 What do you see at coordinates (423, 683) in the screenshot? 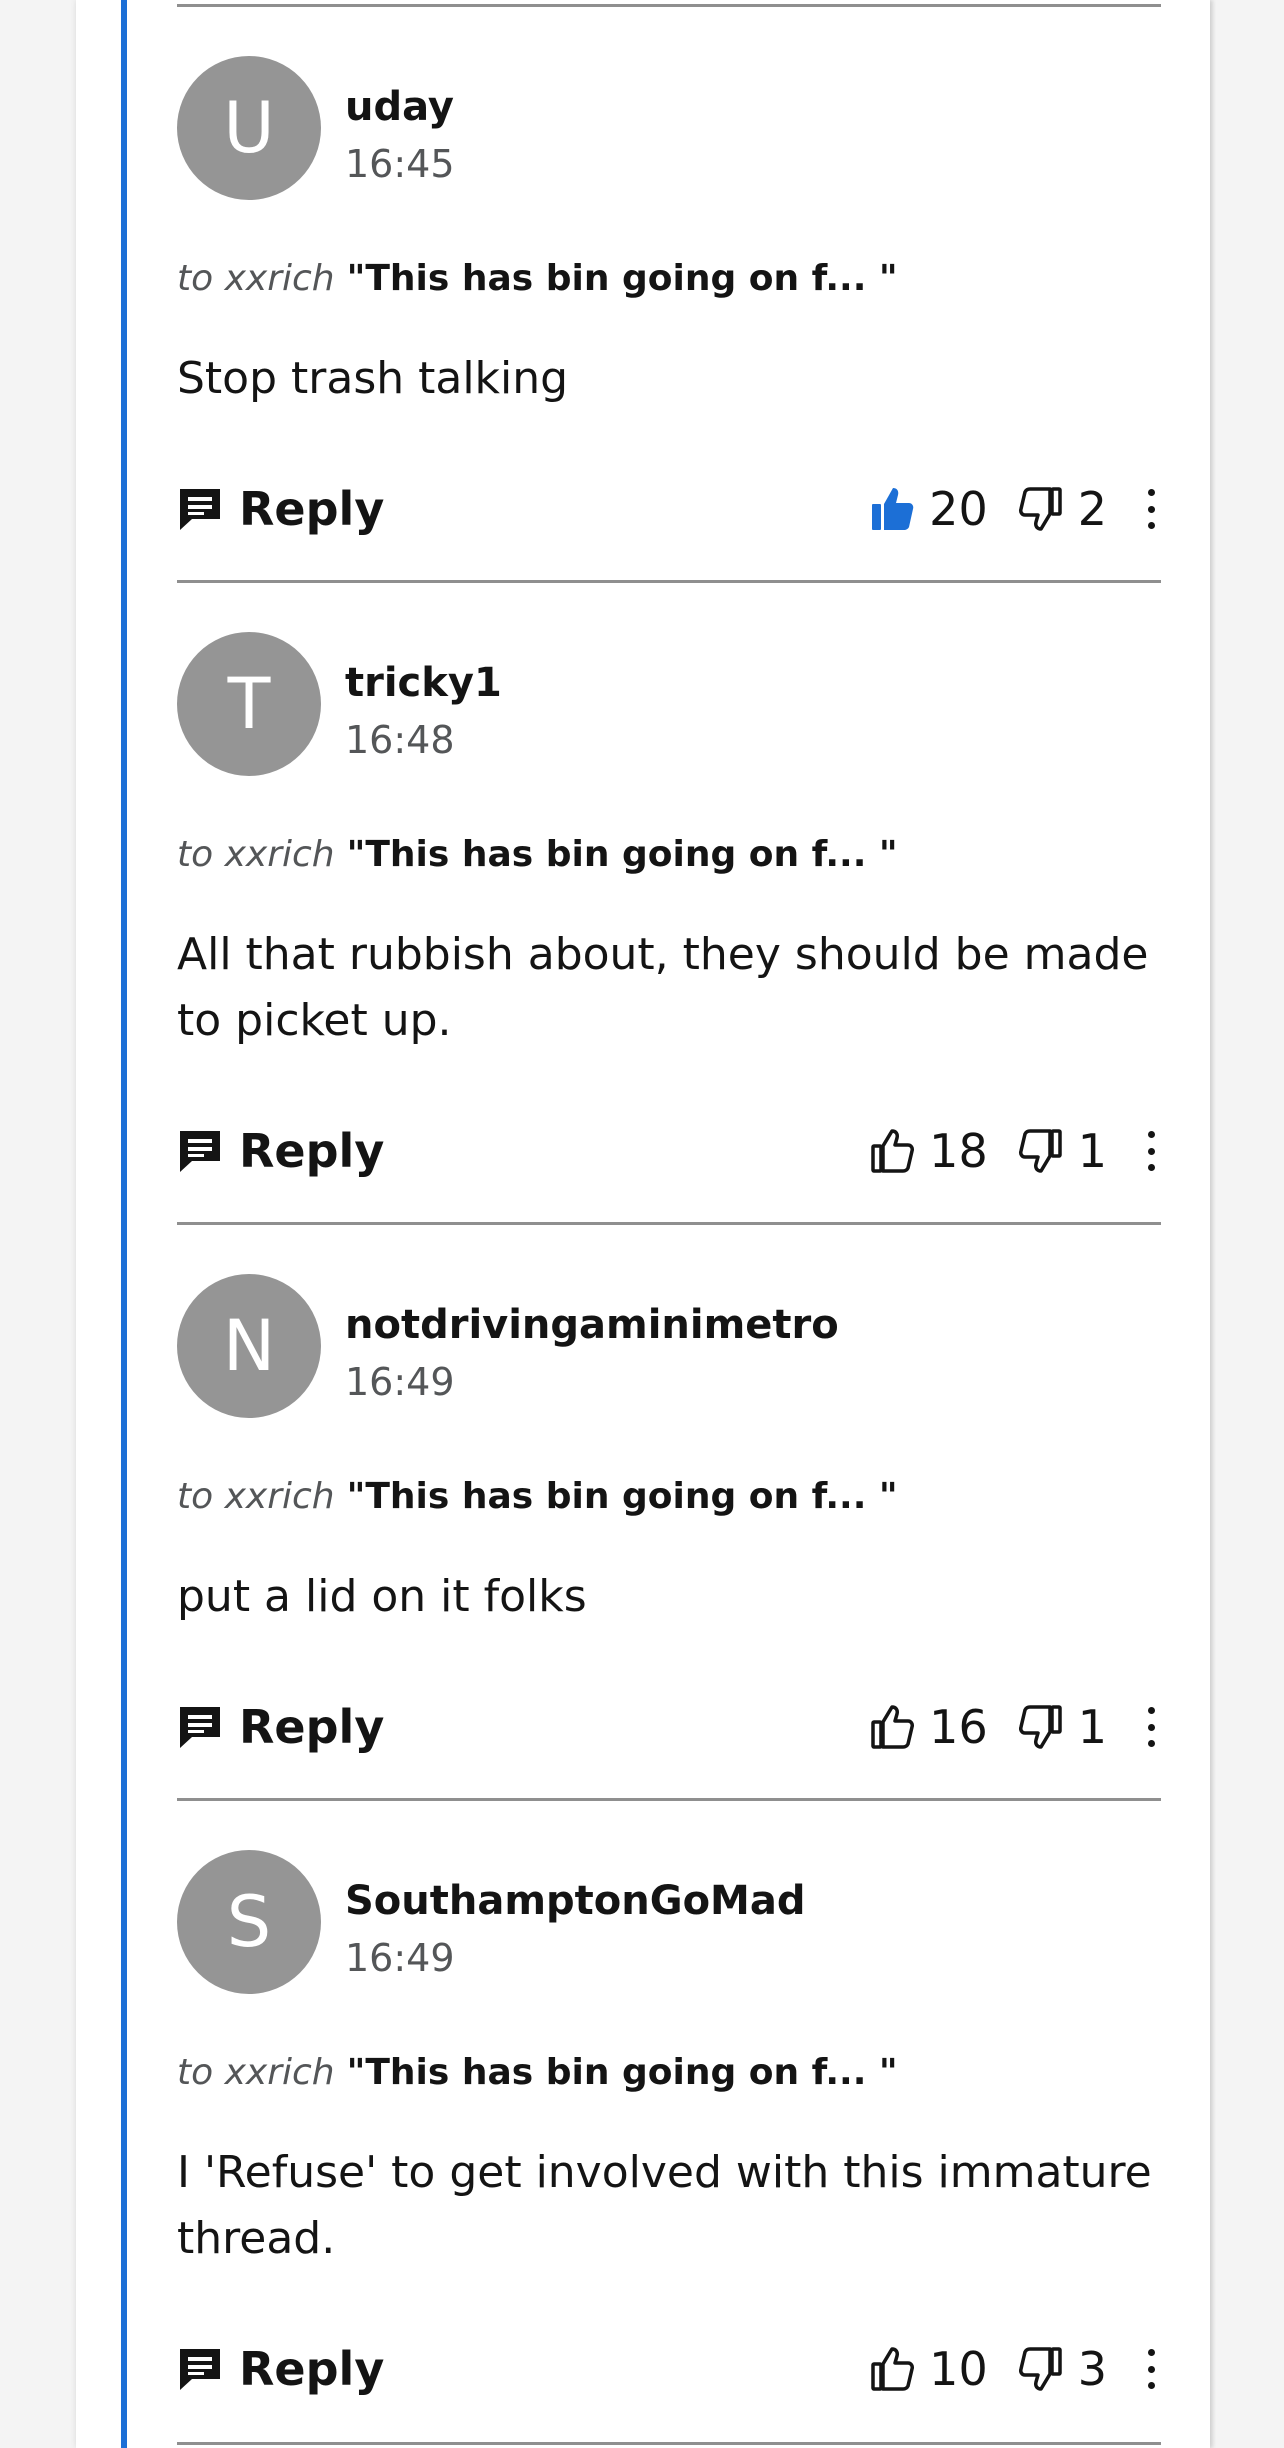
I see `username: tricky1` at bounding box center [423, 683].